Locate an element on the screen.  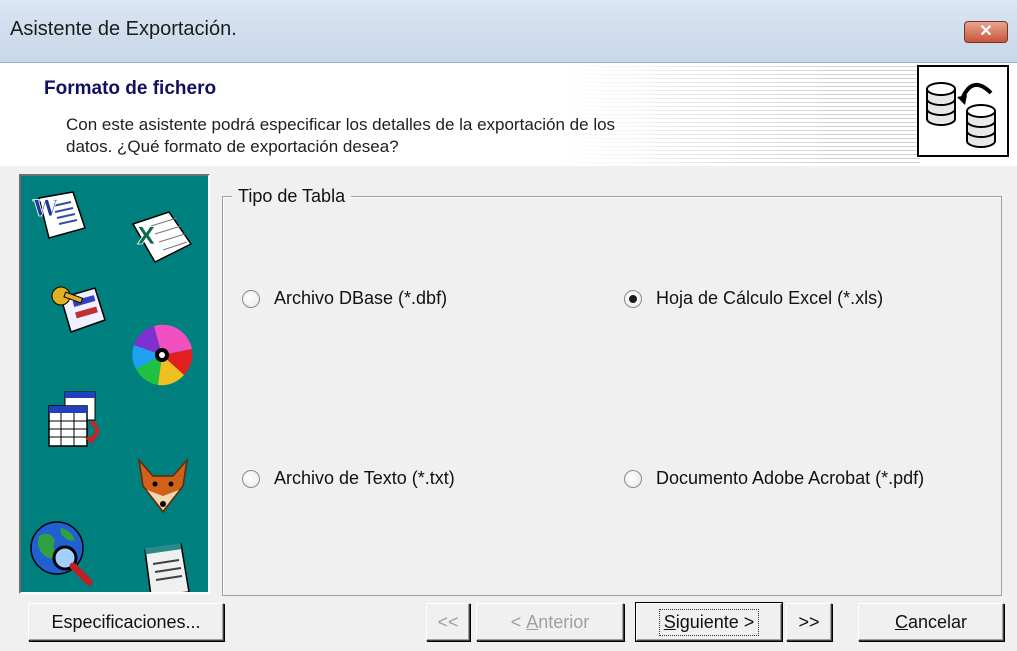
groupbox-legend: Tipo de Tabla is located at coordinates (292, 196).